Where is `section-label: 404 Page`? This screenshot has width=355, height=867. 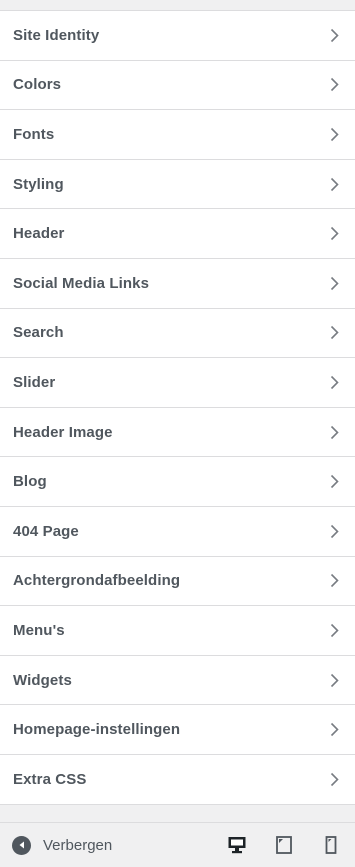 section-label: 404 Page is located at coordinates (46, 531).